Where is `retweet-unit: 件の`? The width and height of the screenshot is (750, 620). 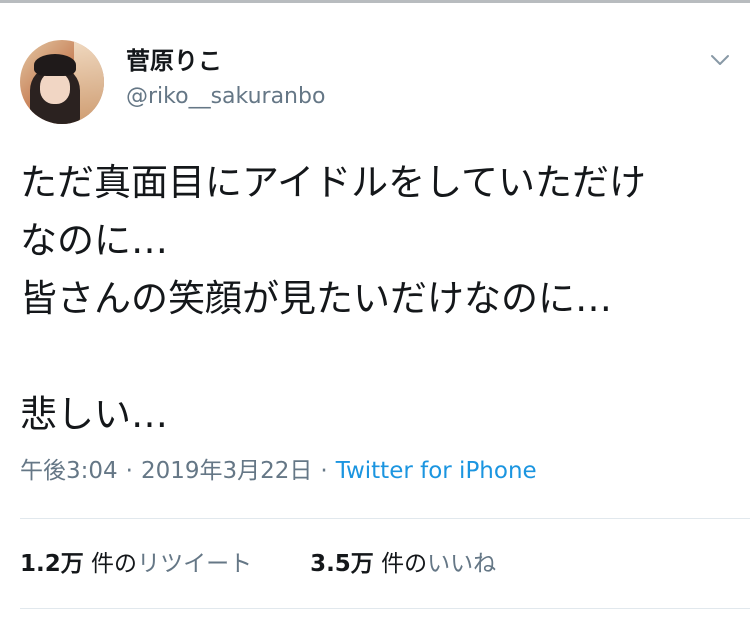
retweet-unit: 件の is located at coordinates (110, 564).